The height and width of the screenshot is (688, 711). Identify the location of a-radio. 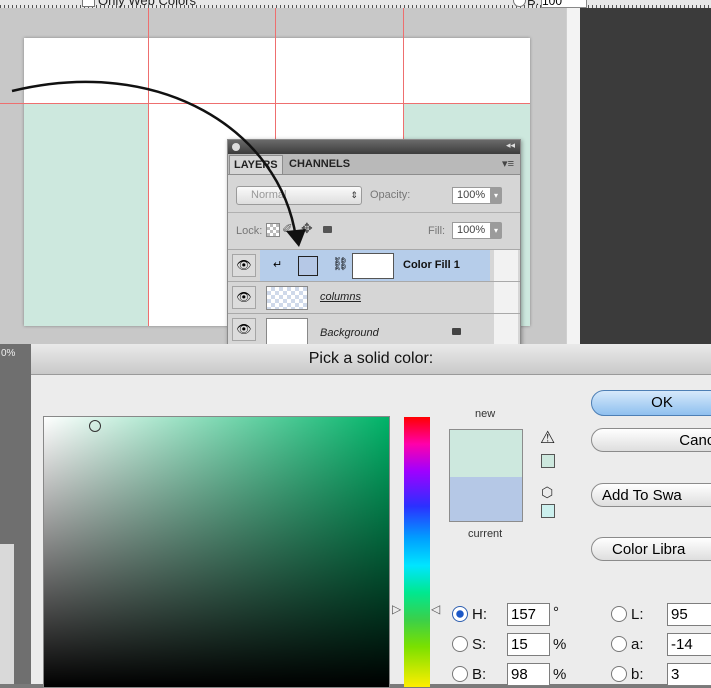
(619, 644).